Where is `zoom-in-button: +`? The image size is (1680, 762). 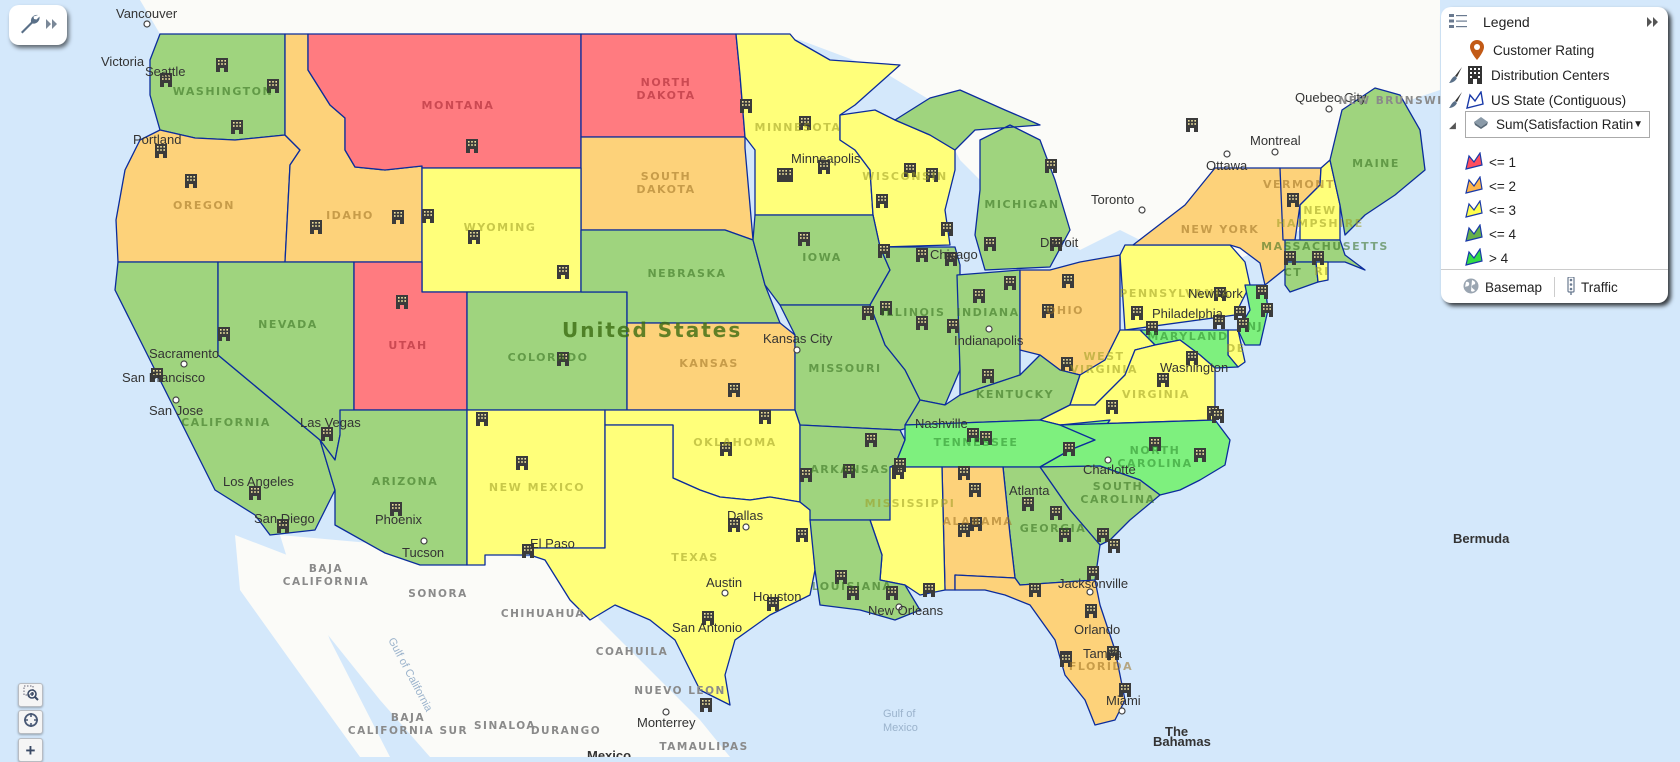
zoom-in-button: + is located at coordinates (30, 750).